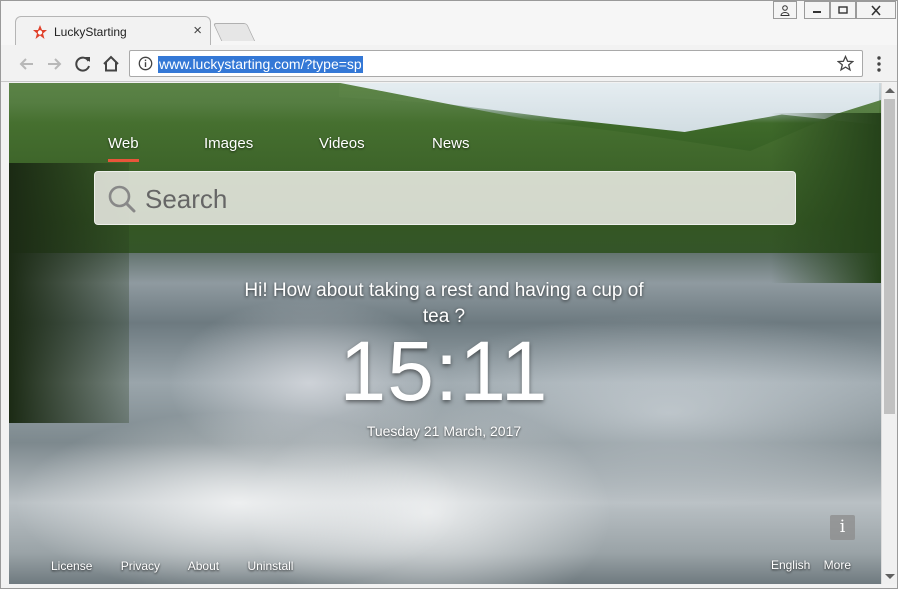 Image resolution: width=898 pixels, height=589 pixels. Describe the element at coordinates (40, 32) in the screenshot. I see `lucky-starting-logo-icon` at that location.